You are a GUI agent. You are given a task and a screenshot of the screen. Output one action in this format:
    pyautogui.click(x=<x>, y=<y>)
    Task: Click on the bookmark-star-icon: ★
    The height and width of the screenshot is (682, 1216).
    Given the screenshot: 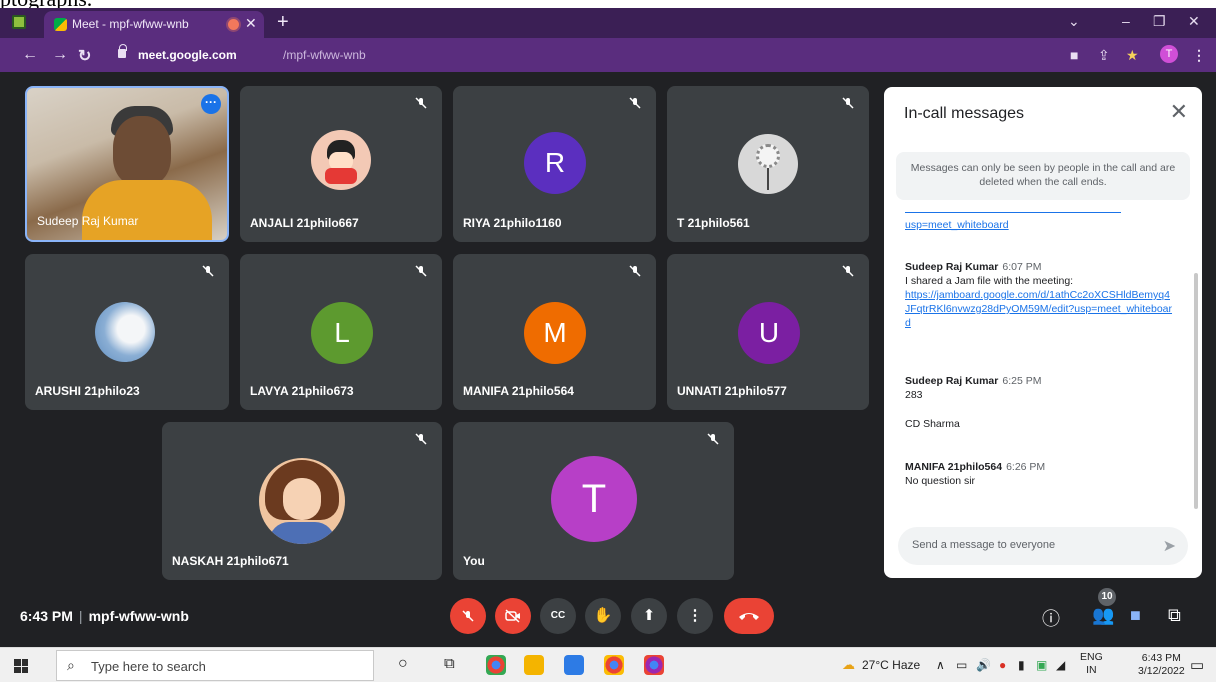 What is the action you would take?
    pyautogui.click(x=1132, y=55)
    